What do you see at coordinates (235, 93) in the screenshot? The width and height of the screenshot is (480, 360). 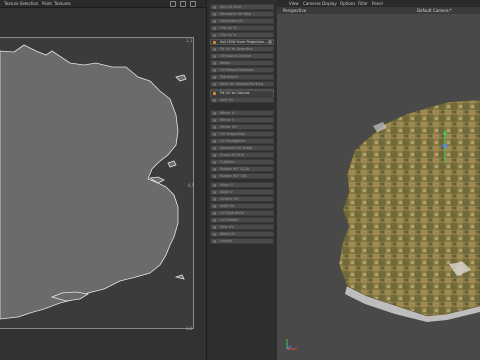 I see `command-label: Fit UV to Canvas` at bounding box center [235, 93].